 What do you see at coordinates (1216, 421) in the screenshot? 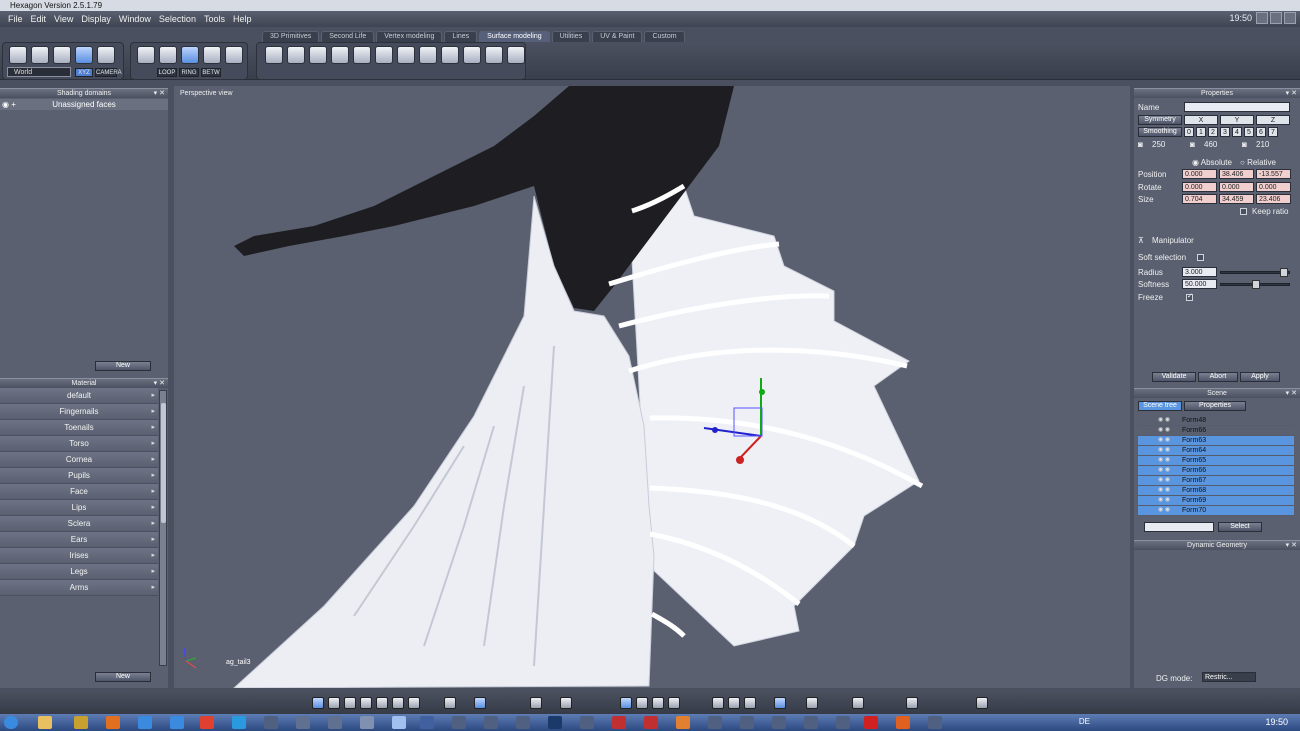
I see `scene-tree-row: ◉ ◉ Form48` at bounding box center [1216, 421].